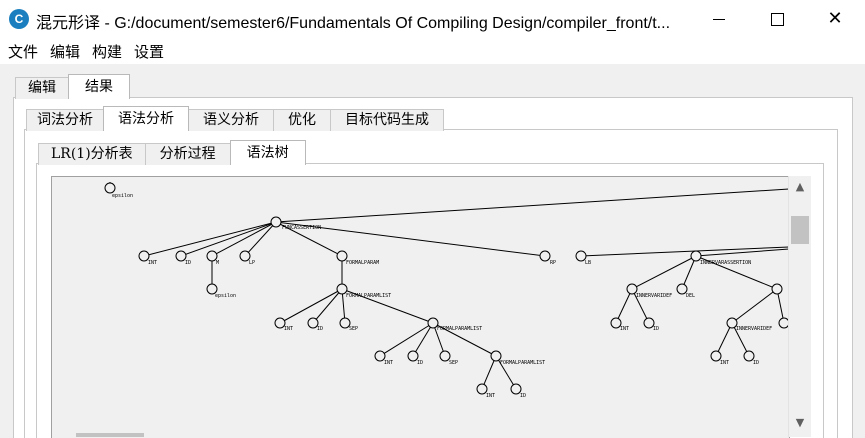  I want to click on tab-lexical: 词法分析, so click(65, 120).